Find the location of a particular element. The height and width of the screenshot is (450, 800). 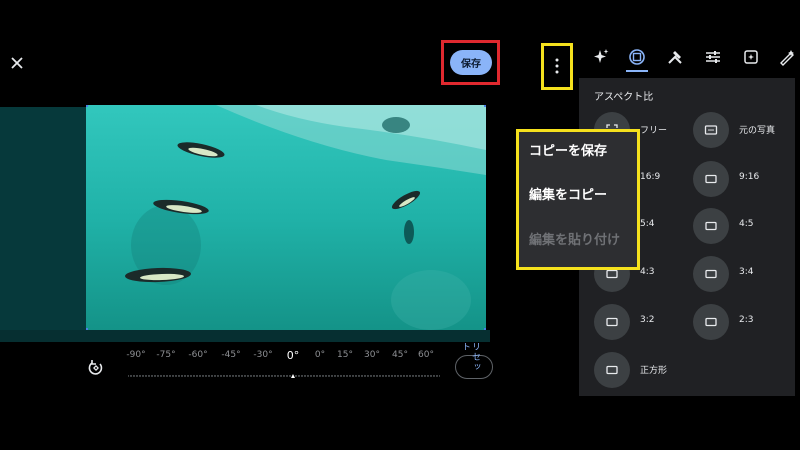

active-tab-indicator is located at coordinates (637, 71).